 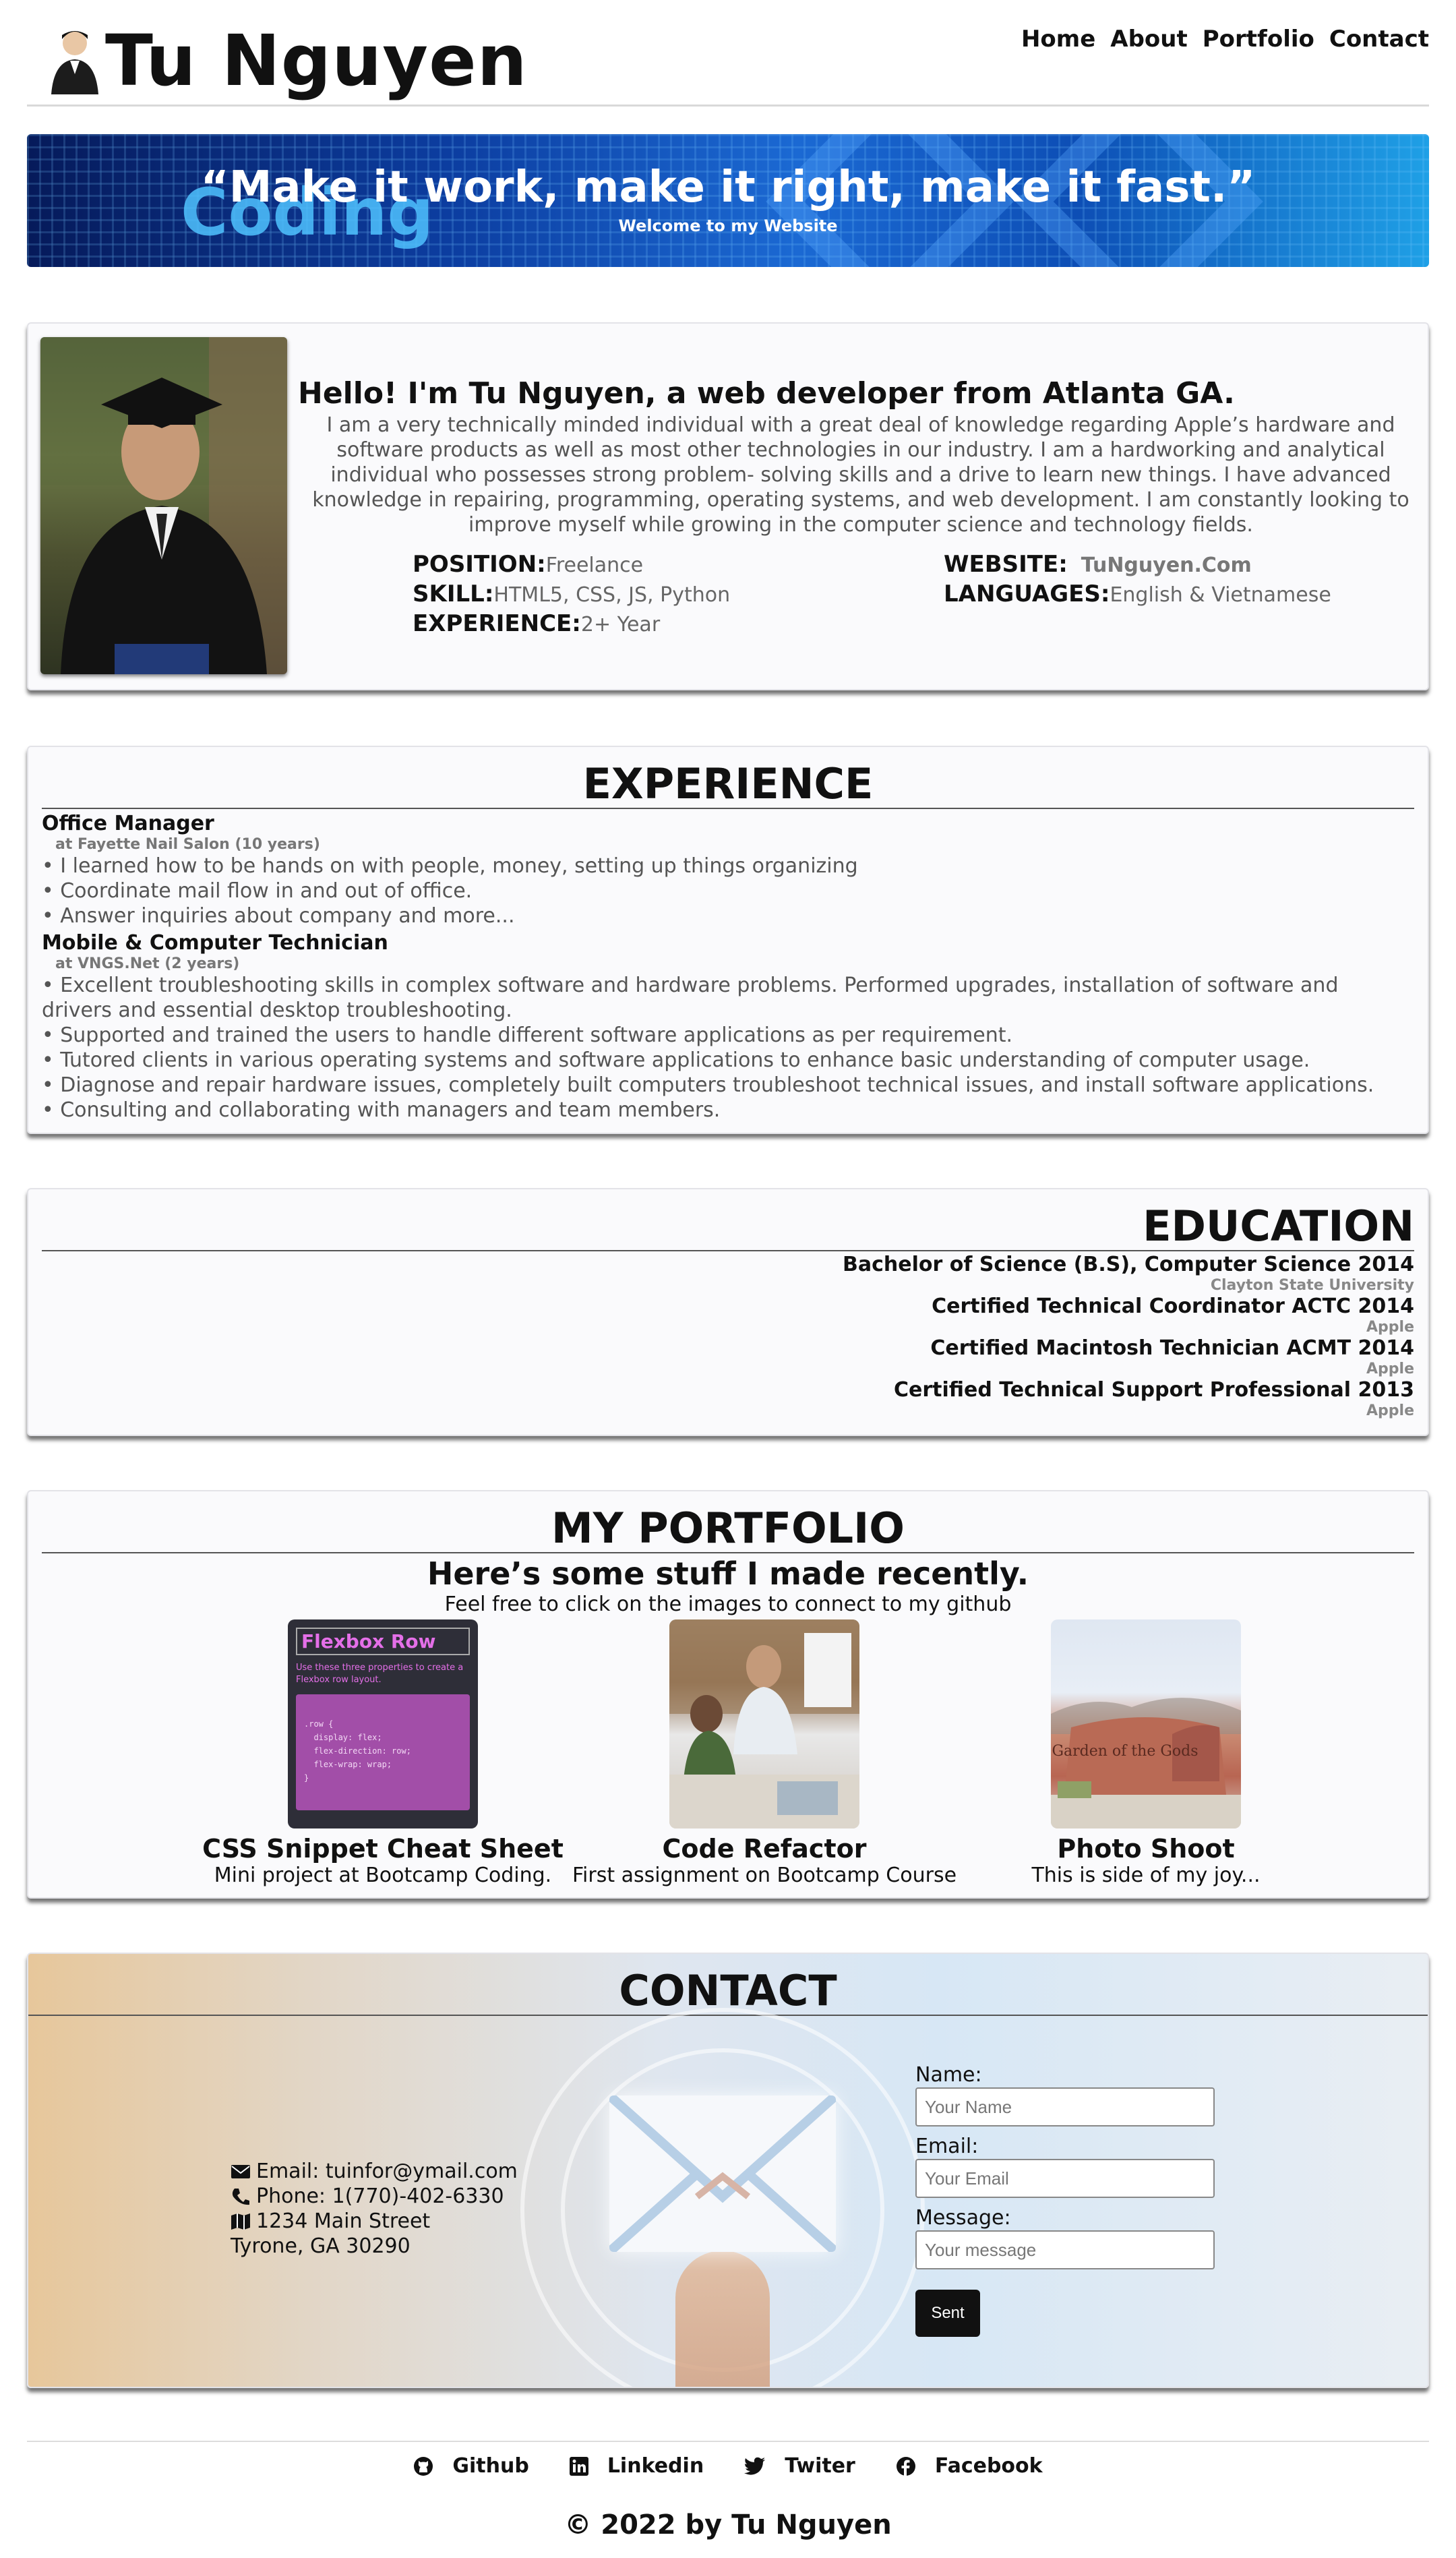 I want to click on send-button: Sent, so click(x=947, y=2313).